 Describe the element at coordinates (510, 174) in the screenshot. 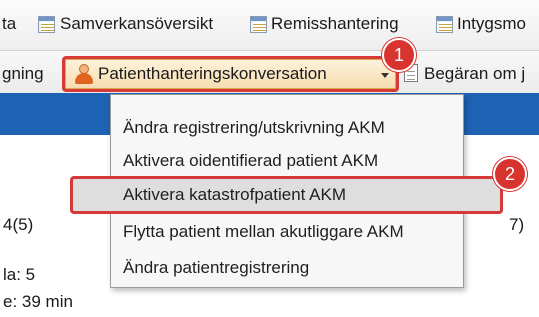

I see `step-2-badge: 2` at that location.